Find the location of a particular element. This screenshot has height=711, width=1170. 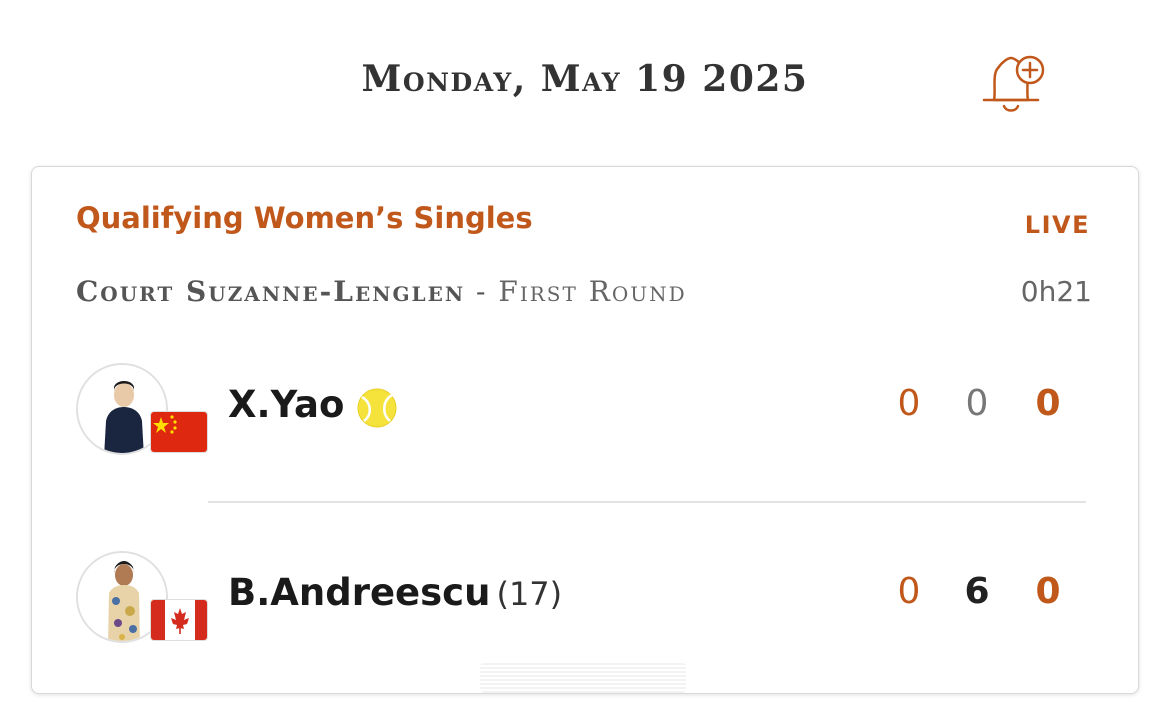

player-name-text: X.Yao is located at coordinates (286, 404).